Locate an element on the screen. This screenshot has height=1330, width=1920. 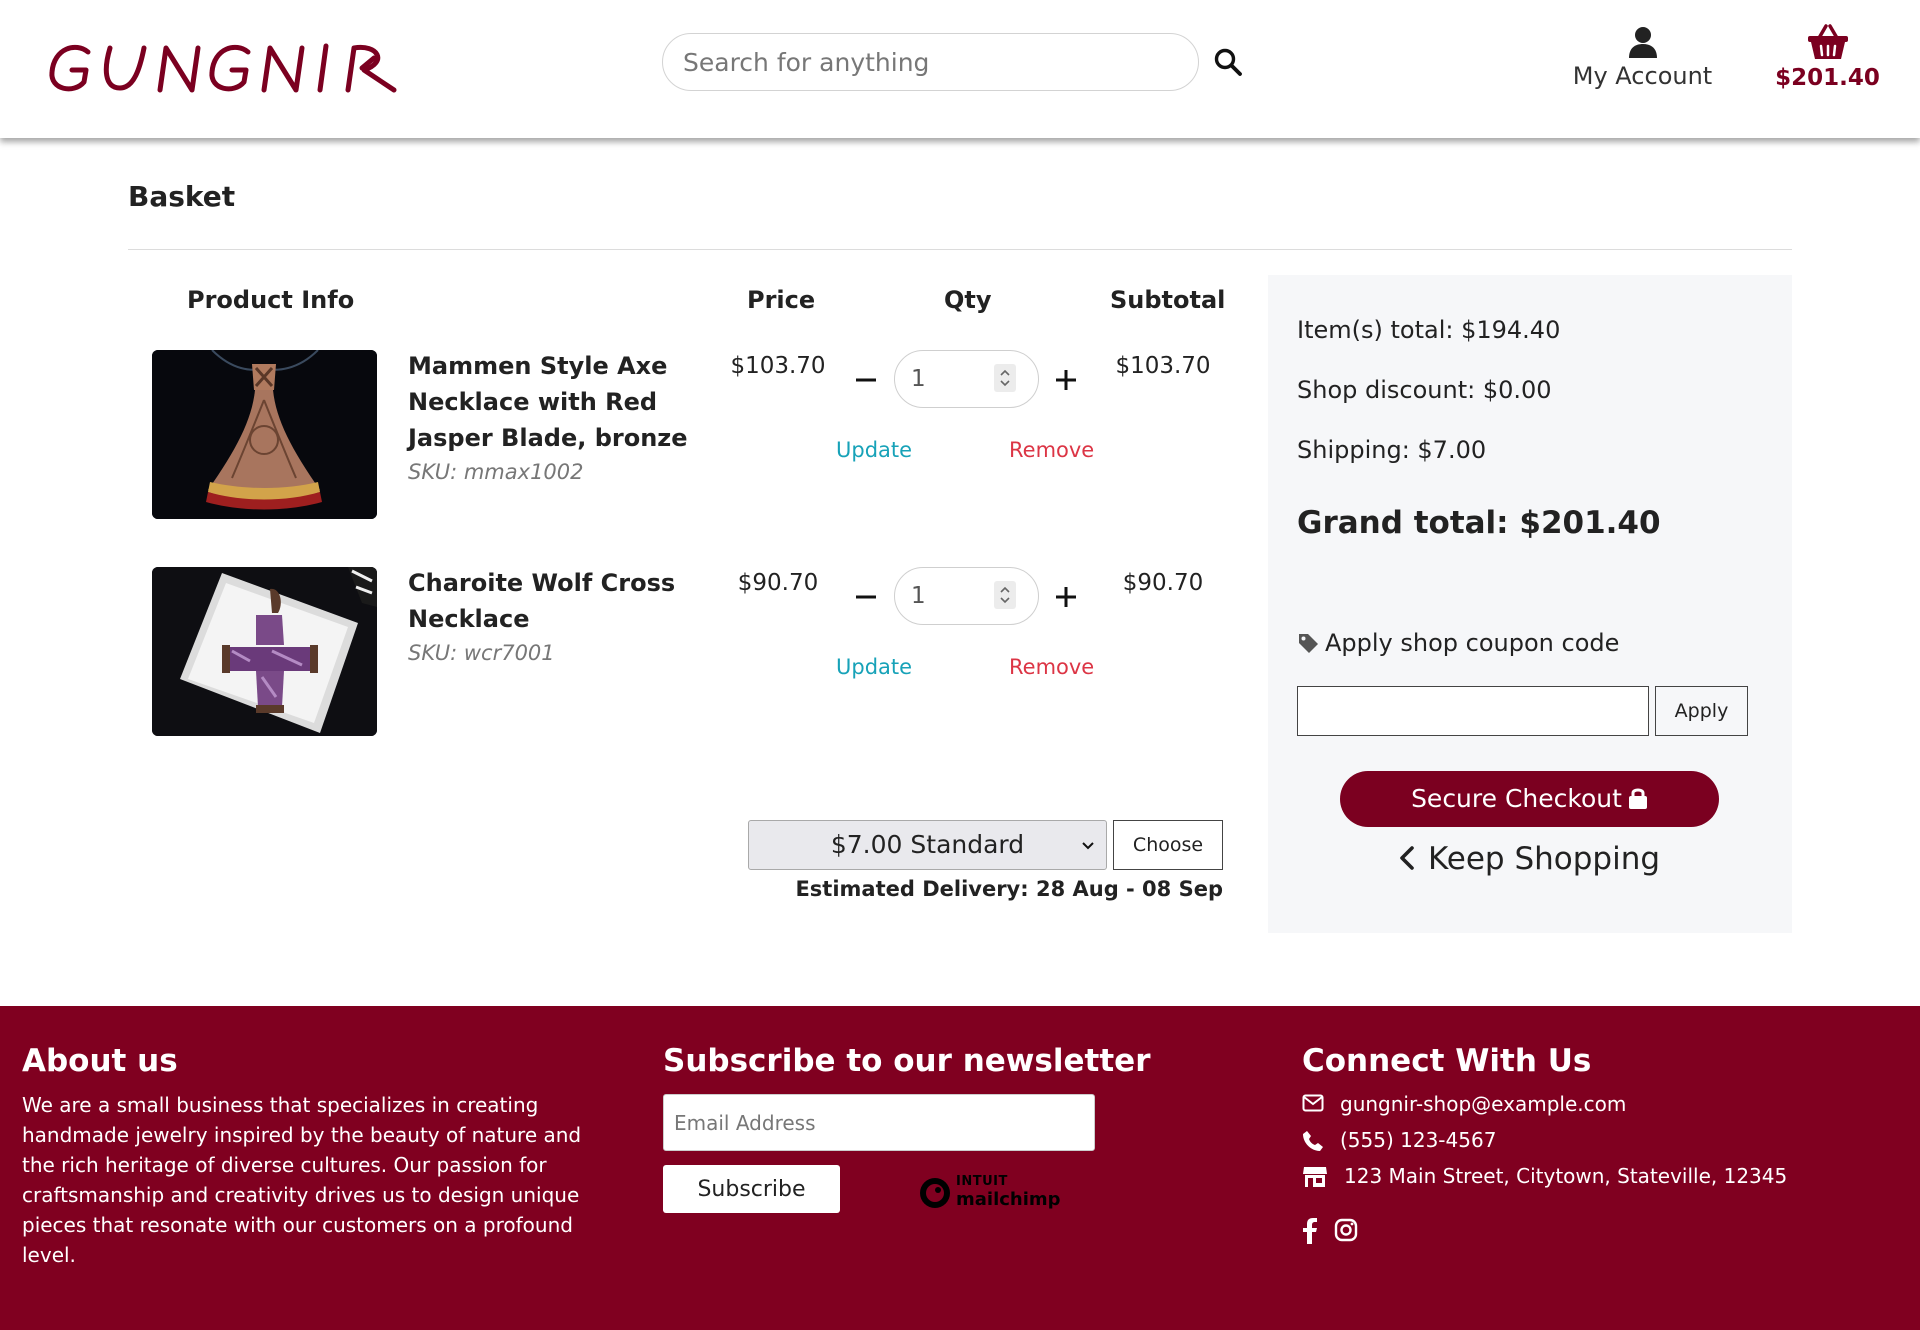
coupon-heading: Apply shop coupon code is located at coordinates (1458, 643).